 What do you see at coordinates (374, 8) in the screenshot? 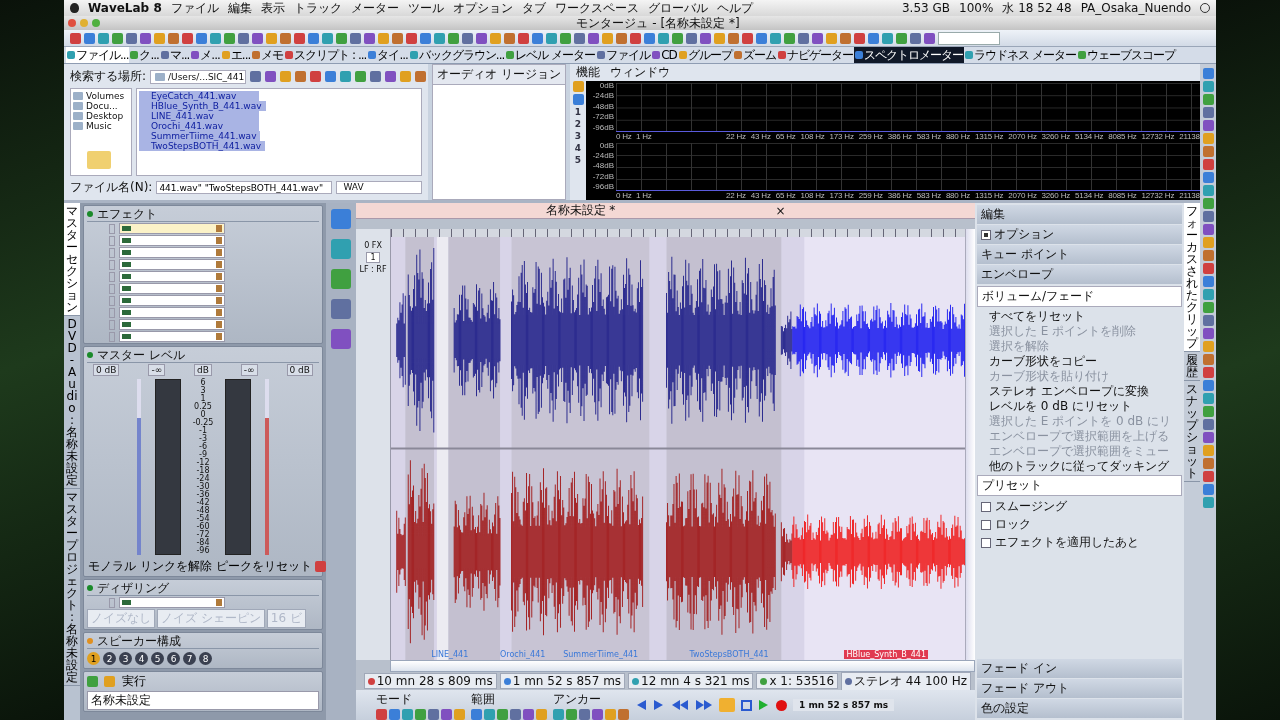
I see `menu-item: メーター` at bounding box center [374, 8].